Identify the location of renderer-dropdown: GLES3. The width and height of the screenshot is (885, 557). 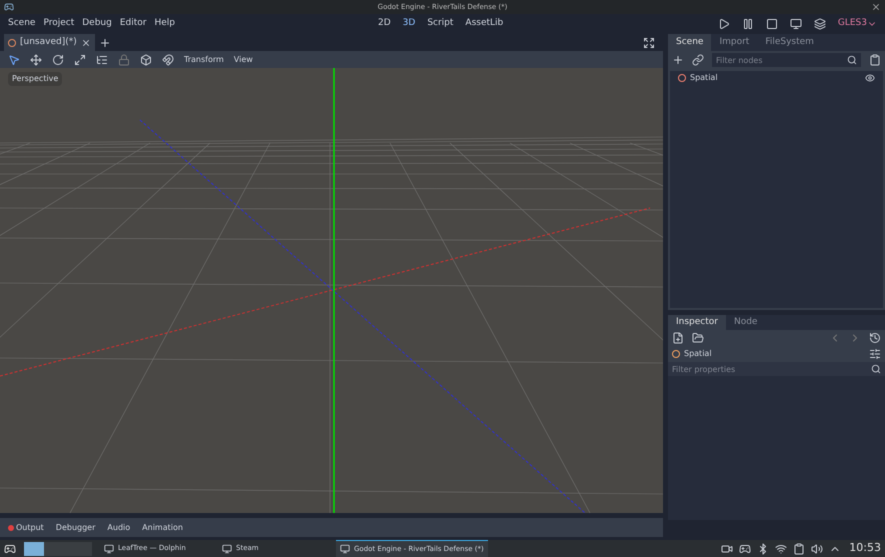
(857, 24).